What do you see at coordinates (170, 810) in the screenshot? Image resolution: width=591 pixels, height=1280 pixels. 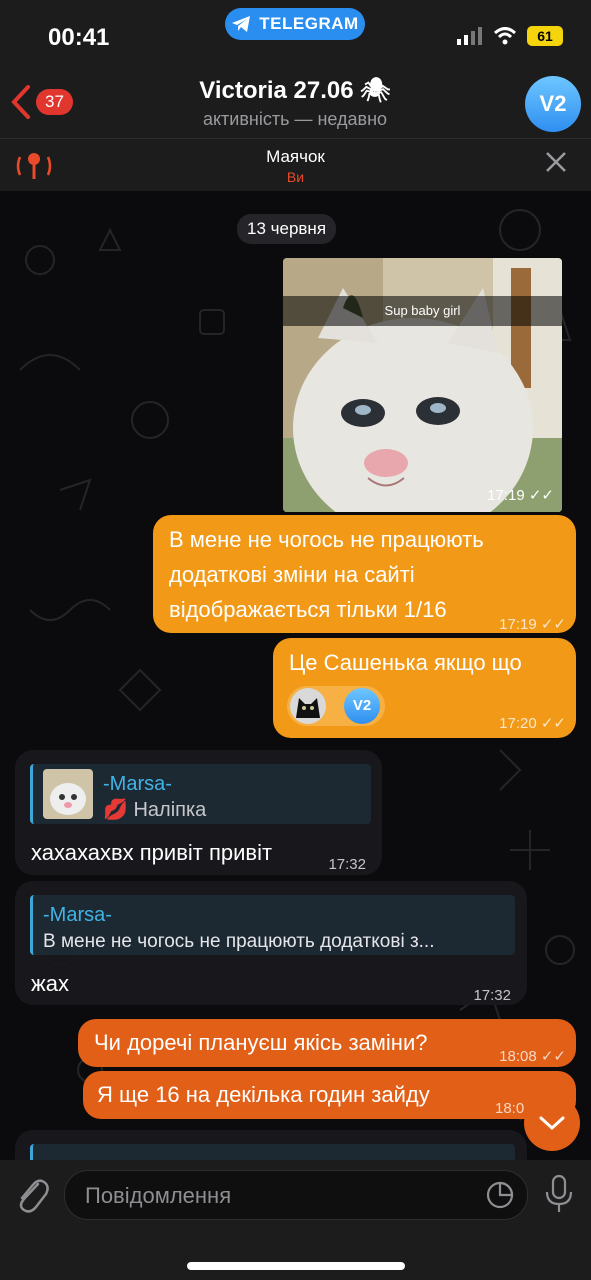 I see `reply-snippet-text: Наліпка` at bounding box center [170, 810].